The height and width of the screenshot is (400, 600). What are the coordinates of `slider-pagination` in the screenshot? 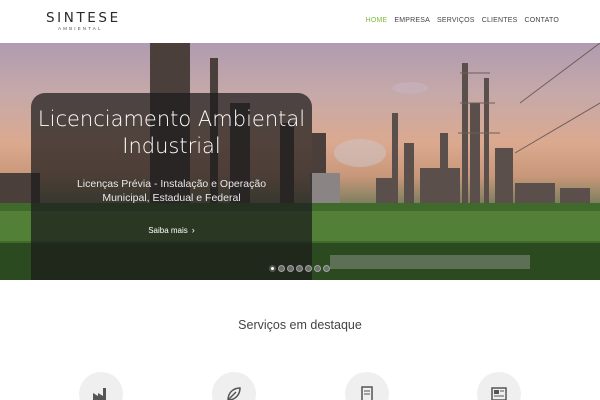 It's located at (299, 268).